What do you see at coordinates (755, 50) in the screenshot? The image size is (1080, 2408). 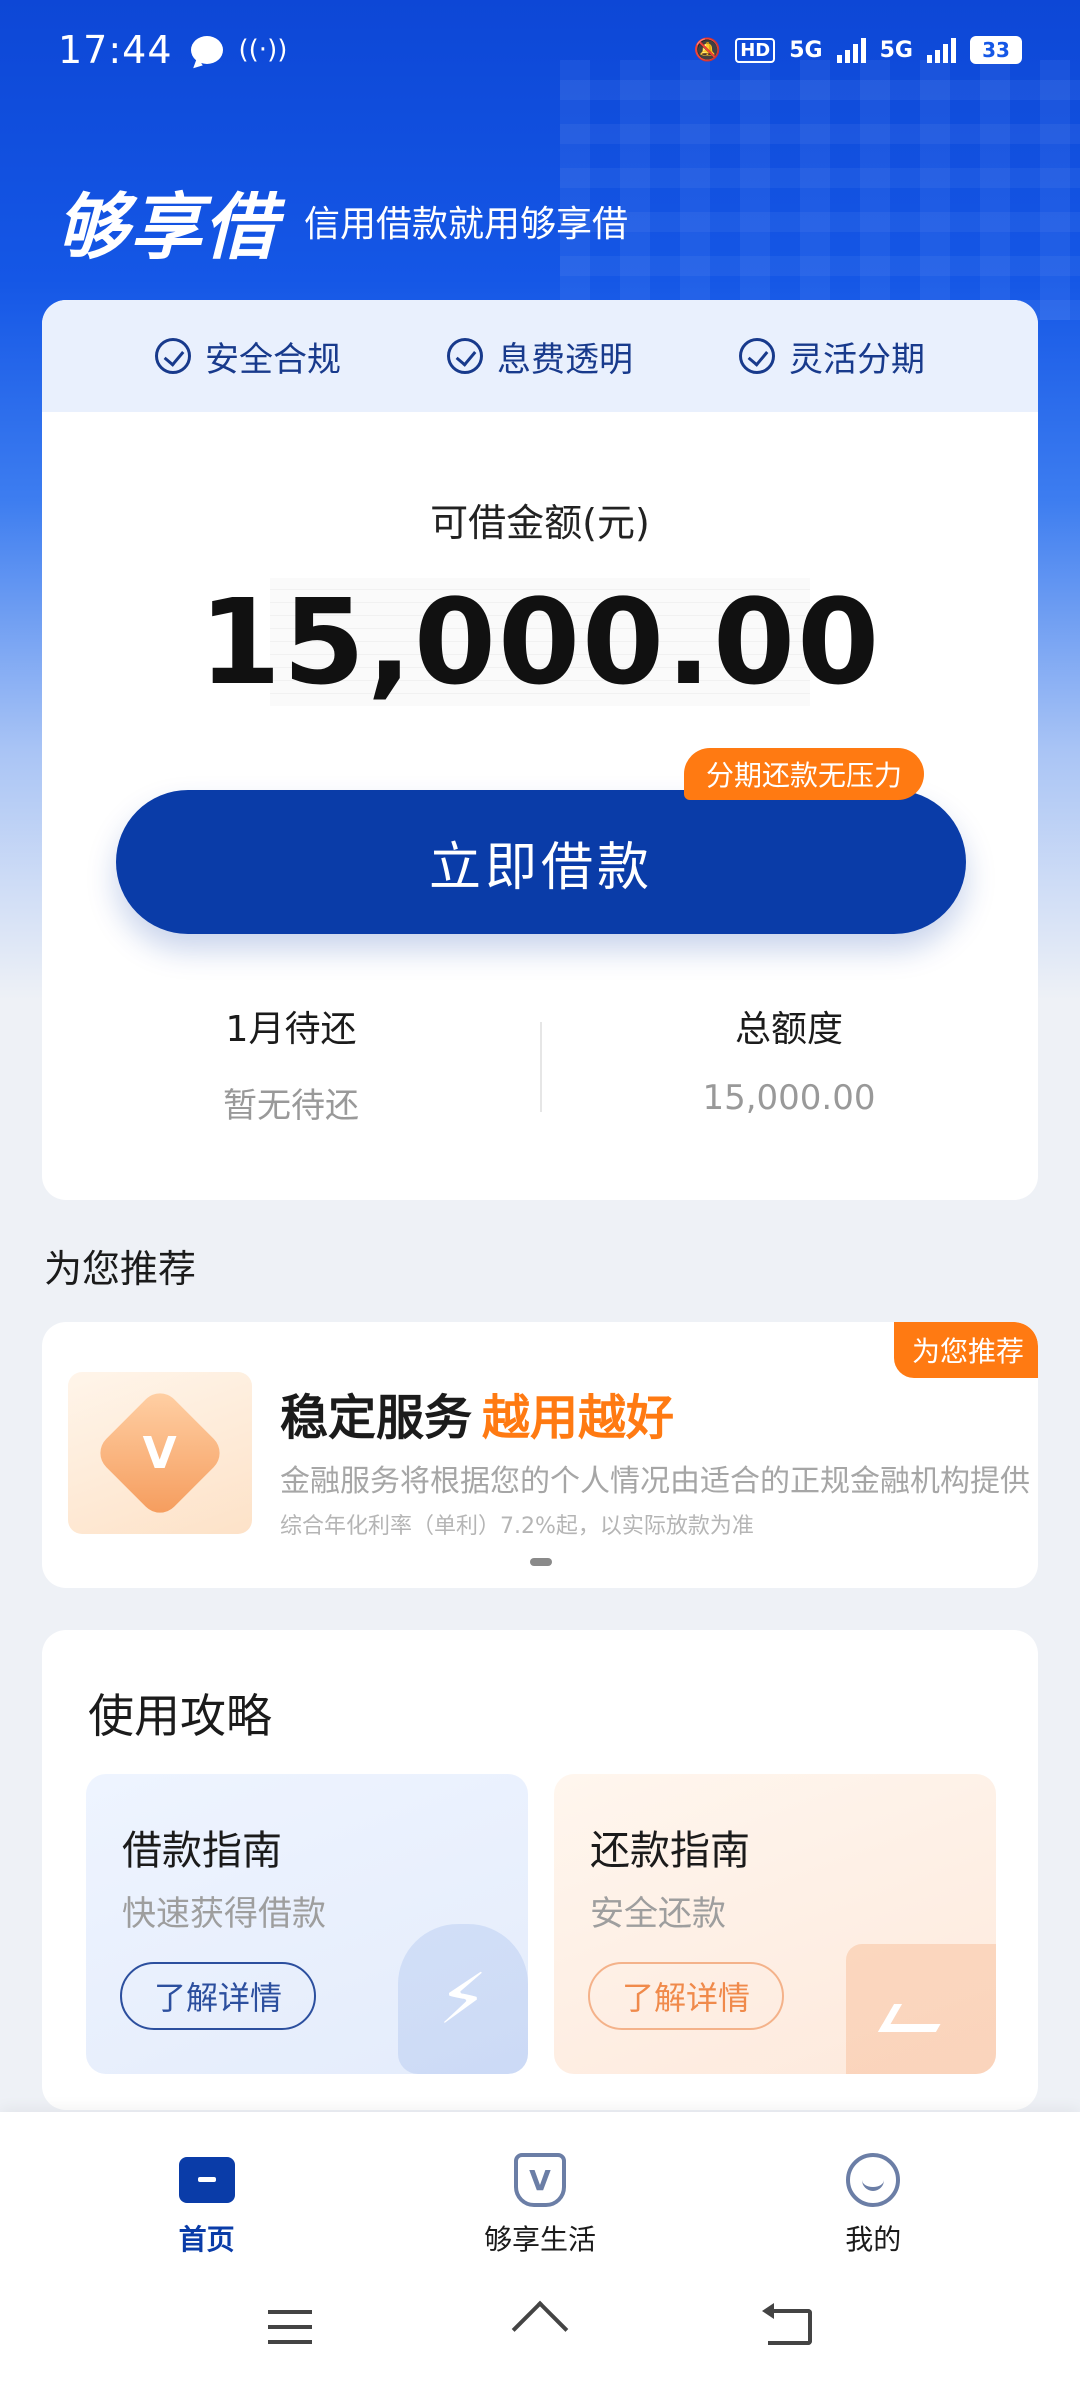 I see `hd-icon: HD` at bounding box center [755, 50].